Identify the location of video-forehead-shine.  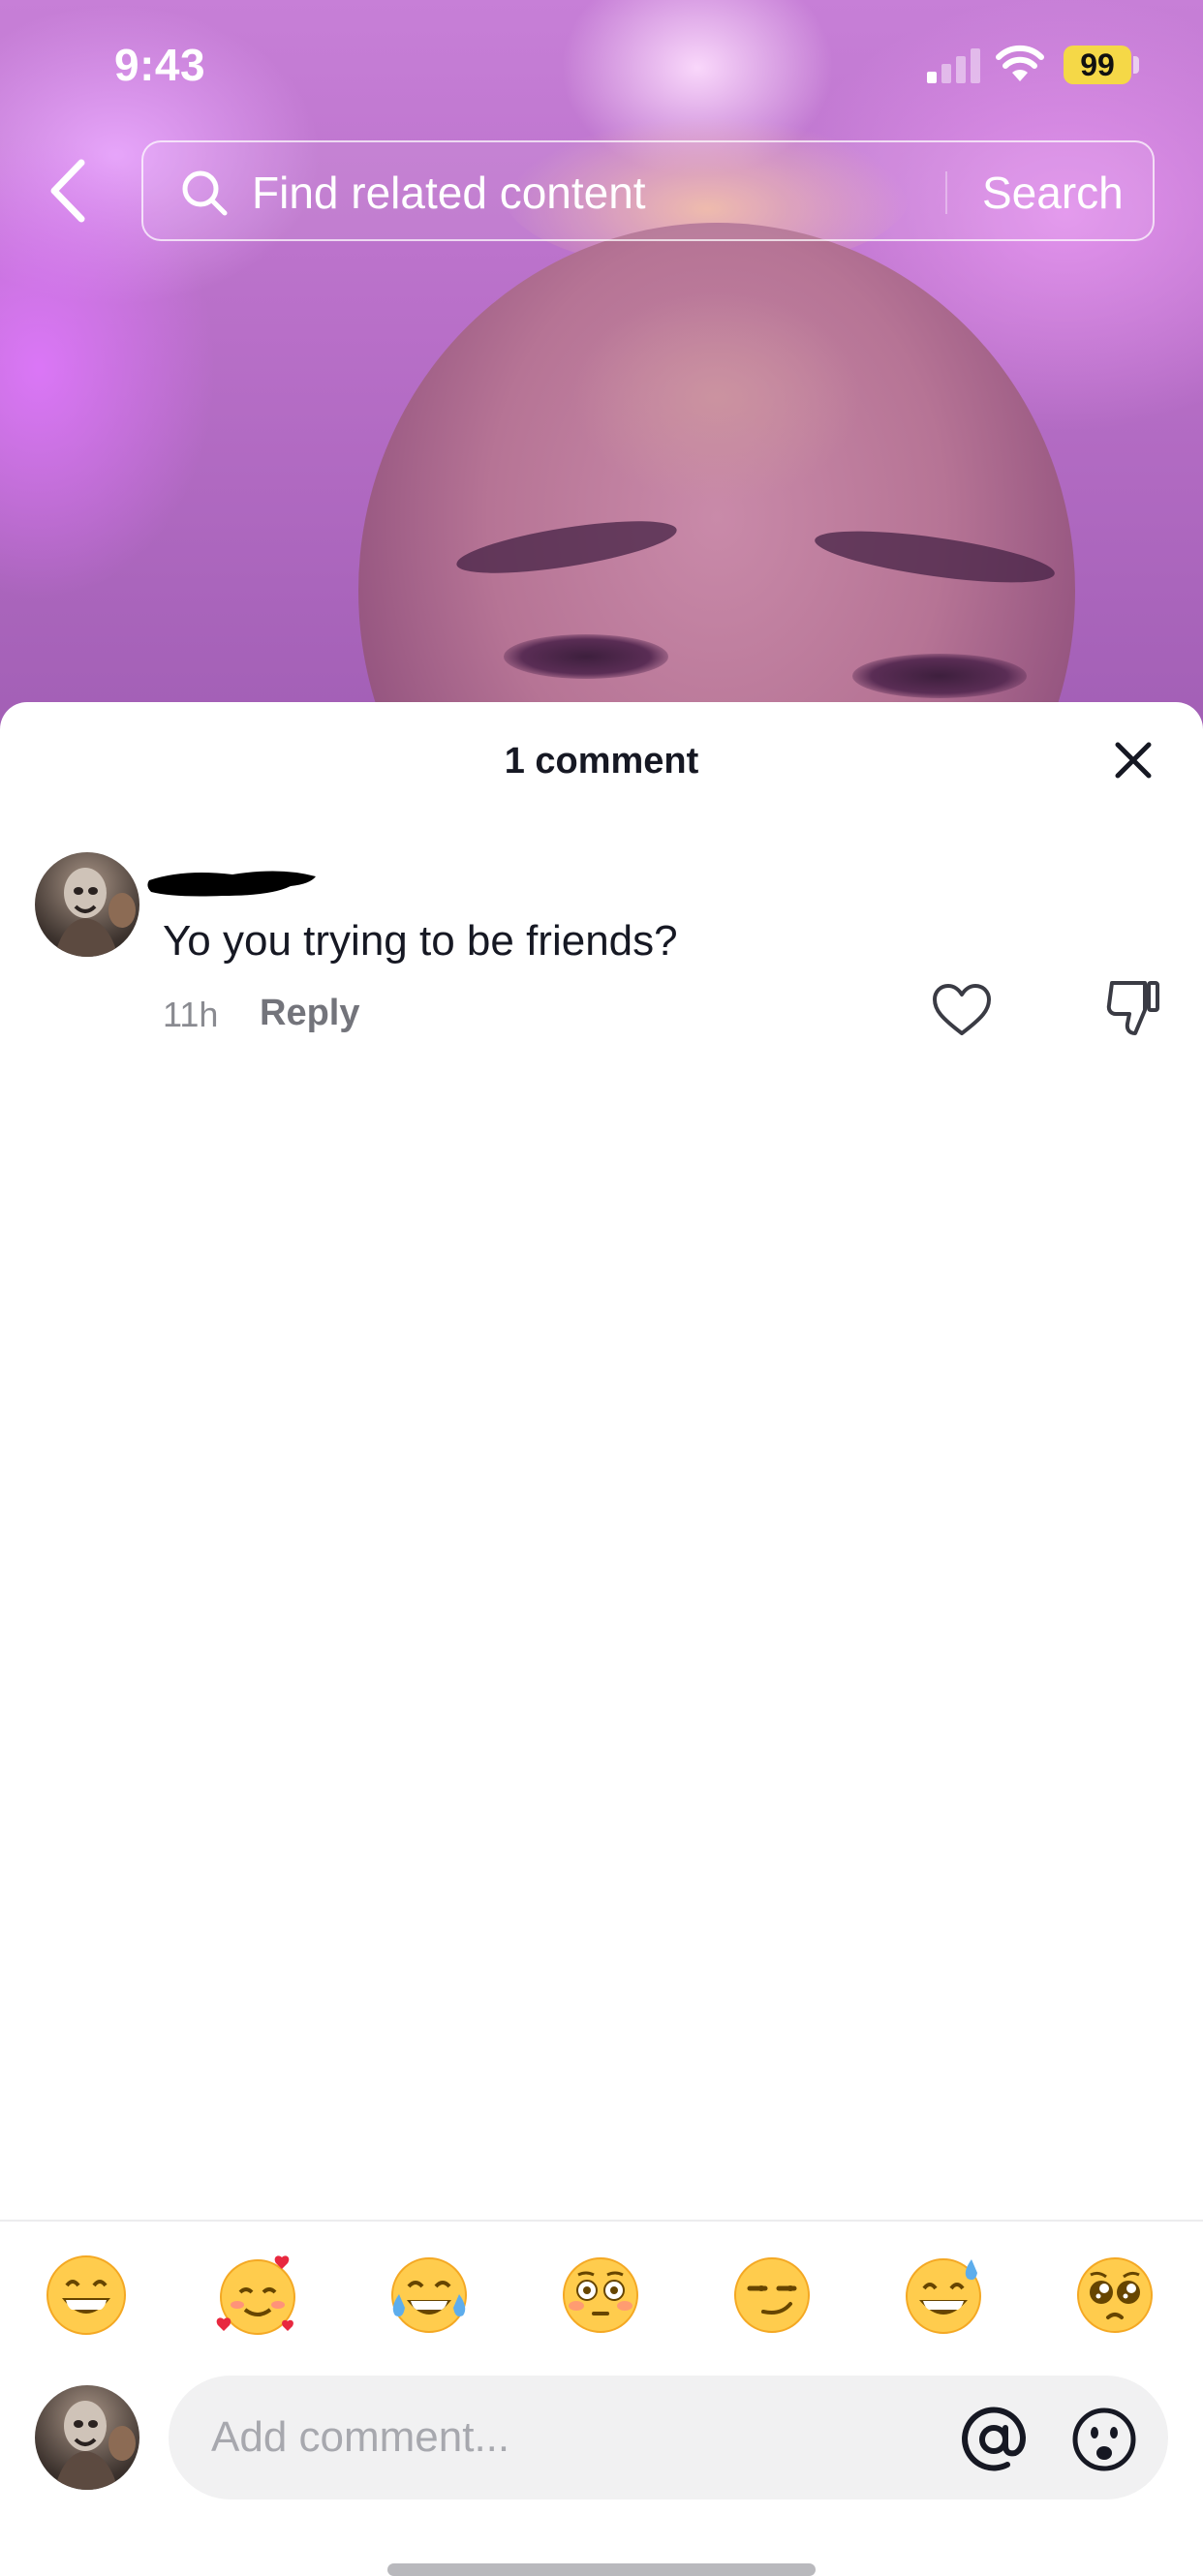
(716, 397).